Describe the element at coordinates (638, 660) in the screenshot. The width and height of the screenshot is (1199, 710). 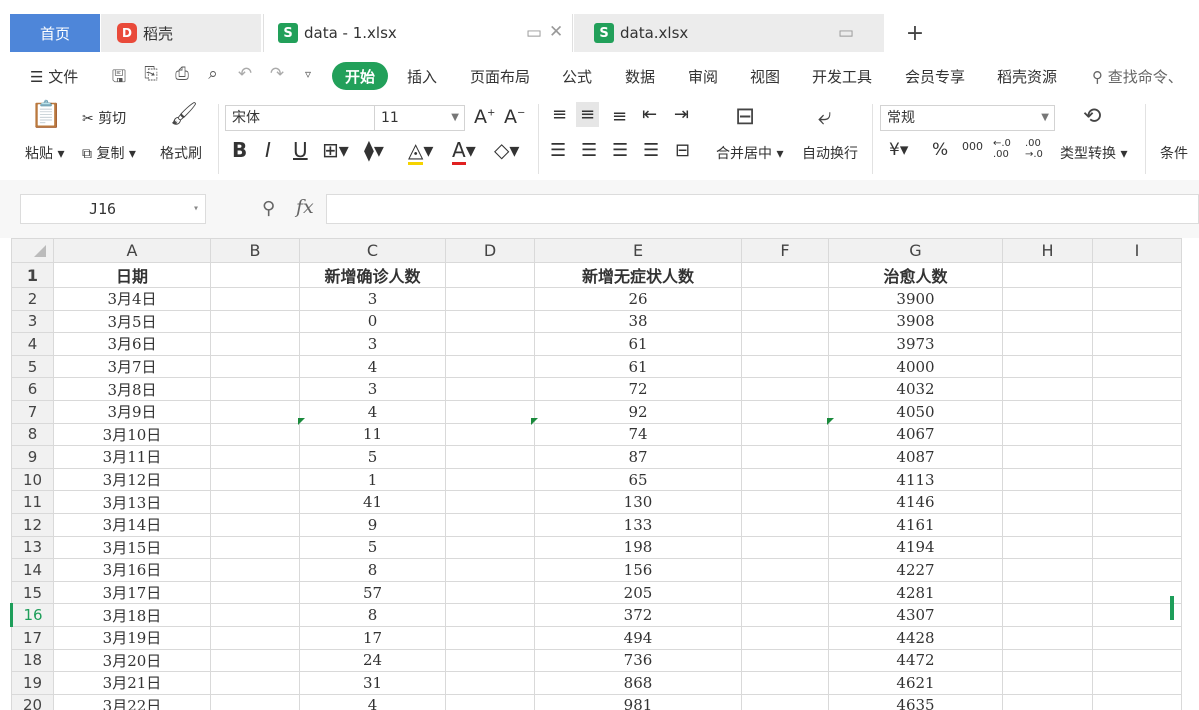
I see `cell: 736` at that location.